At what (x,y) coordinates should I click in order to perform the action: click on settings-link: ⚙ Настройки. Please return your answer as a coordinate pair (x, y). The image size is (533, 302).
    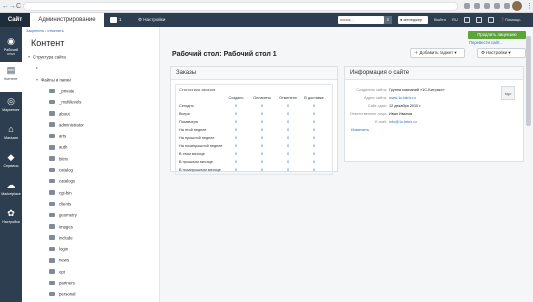
    Looking at the image, I should click on (151, 20).